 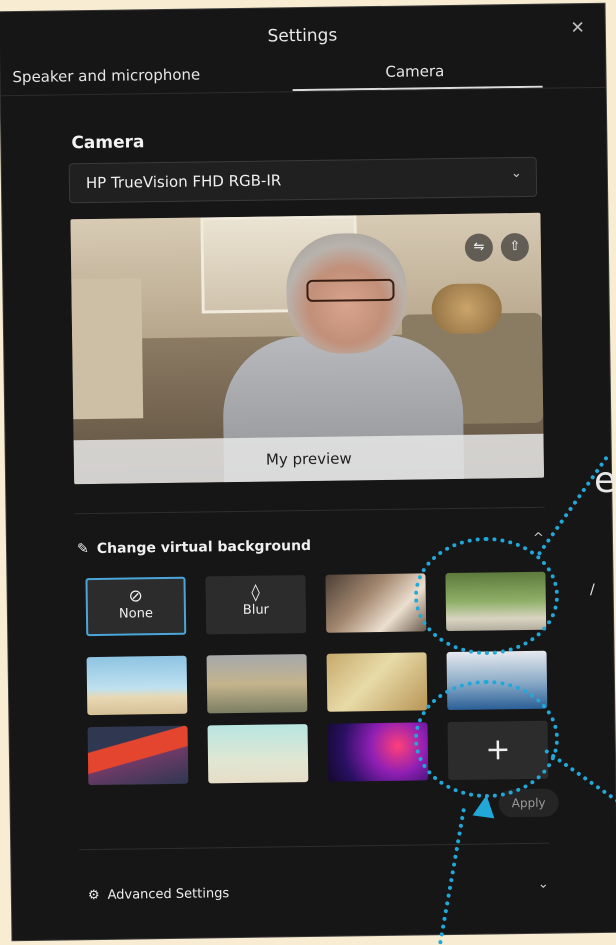 What do you see at coordinates (108, 143) in the screenshot?
I see `camera-section-title: Camera` at bounding box center [108, 143].